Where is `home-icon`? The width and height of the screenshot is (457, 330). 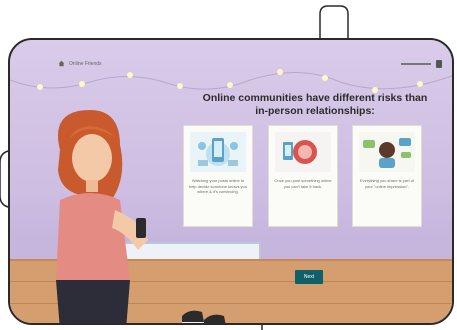
home-icon is located at coordinates (61, 63).